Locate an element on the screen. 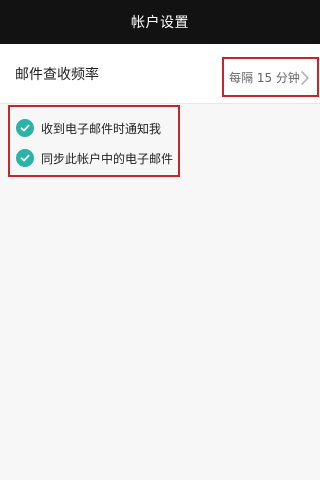 The height and width of the screenshot is (480, 320). sync-account-email-option: 同步此帐户中的电子邮件 is located at coordinates (94, 158).